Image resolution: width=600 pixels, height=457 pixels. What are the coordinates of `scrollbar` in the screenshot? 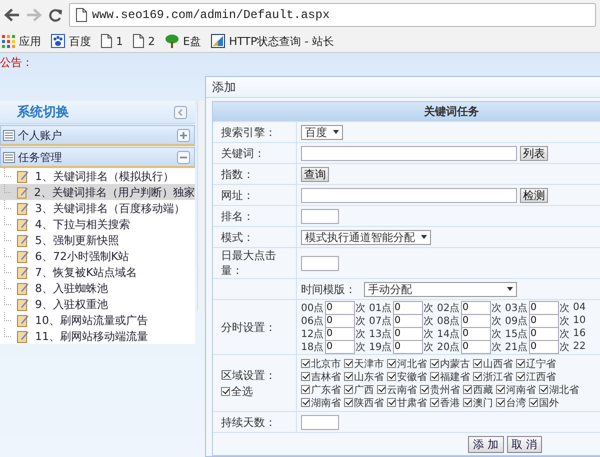 It's located at (201, 206).